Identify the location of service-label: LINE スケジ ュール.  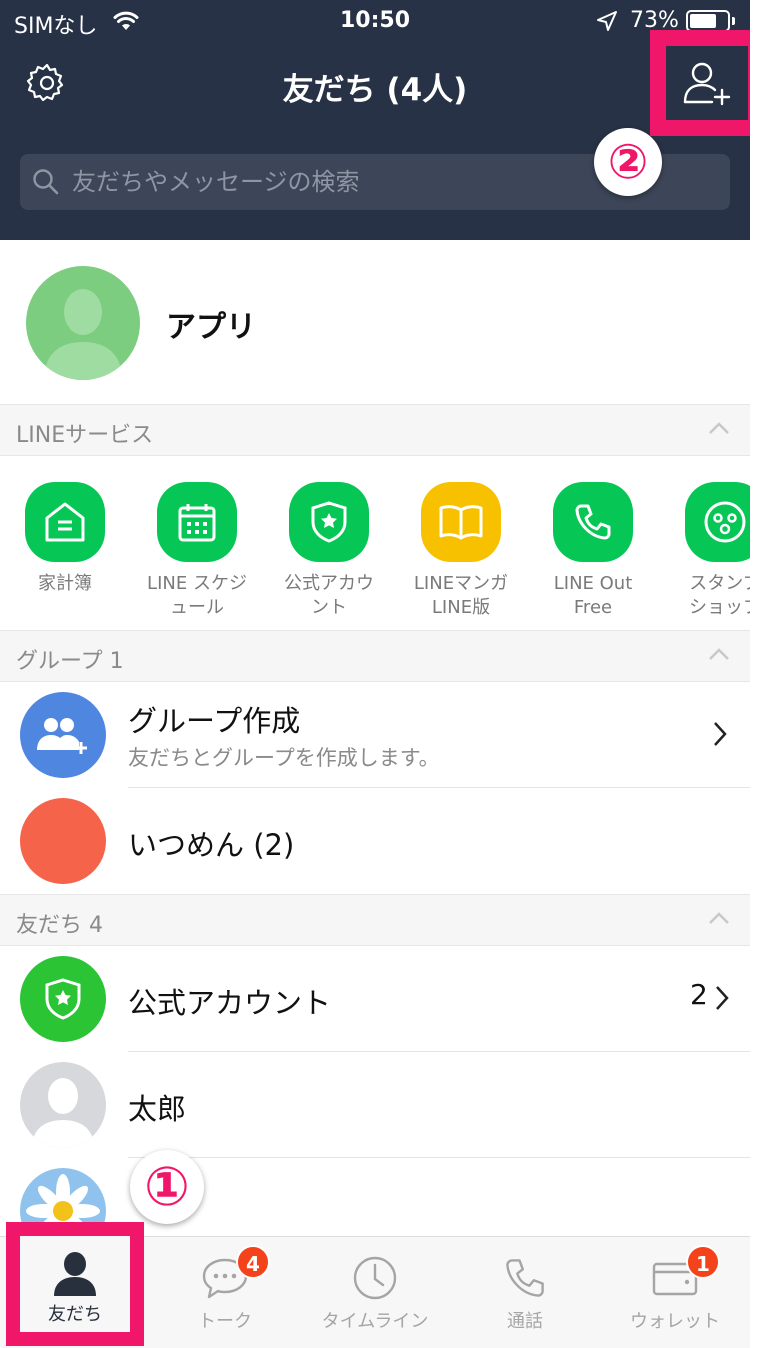
(197, 595).